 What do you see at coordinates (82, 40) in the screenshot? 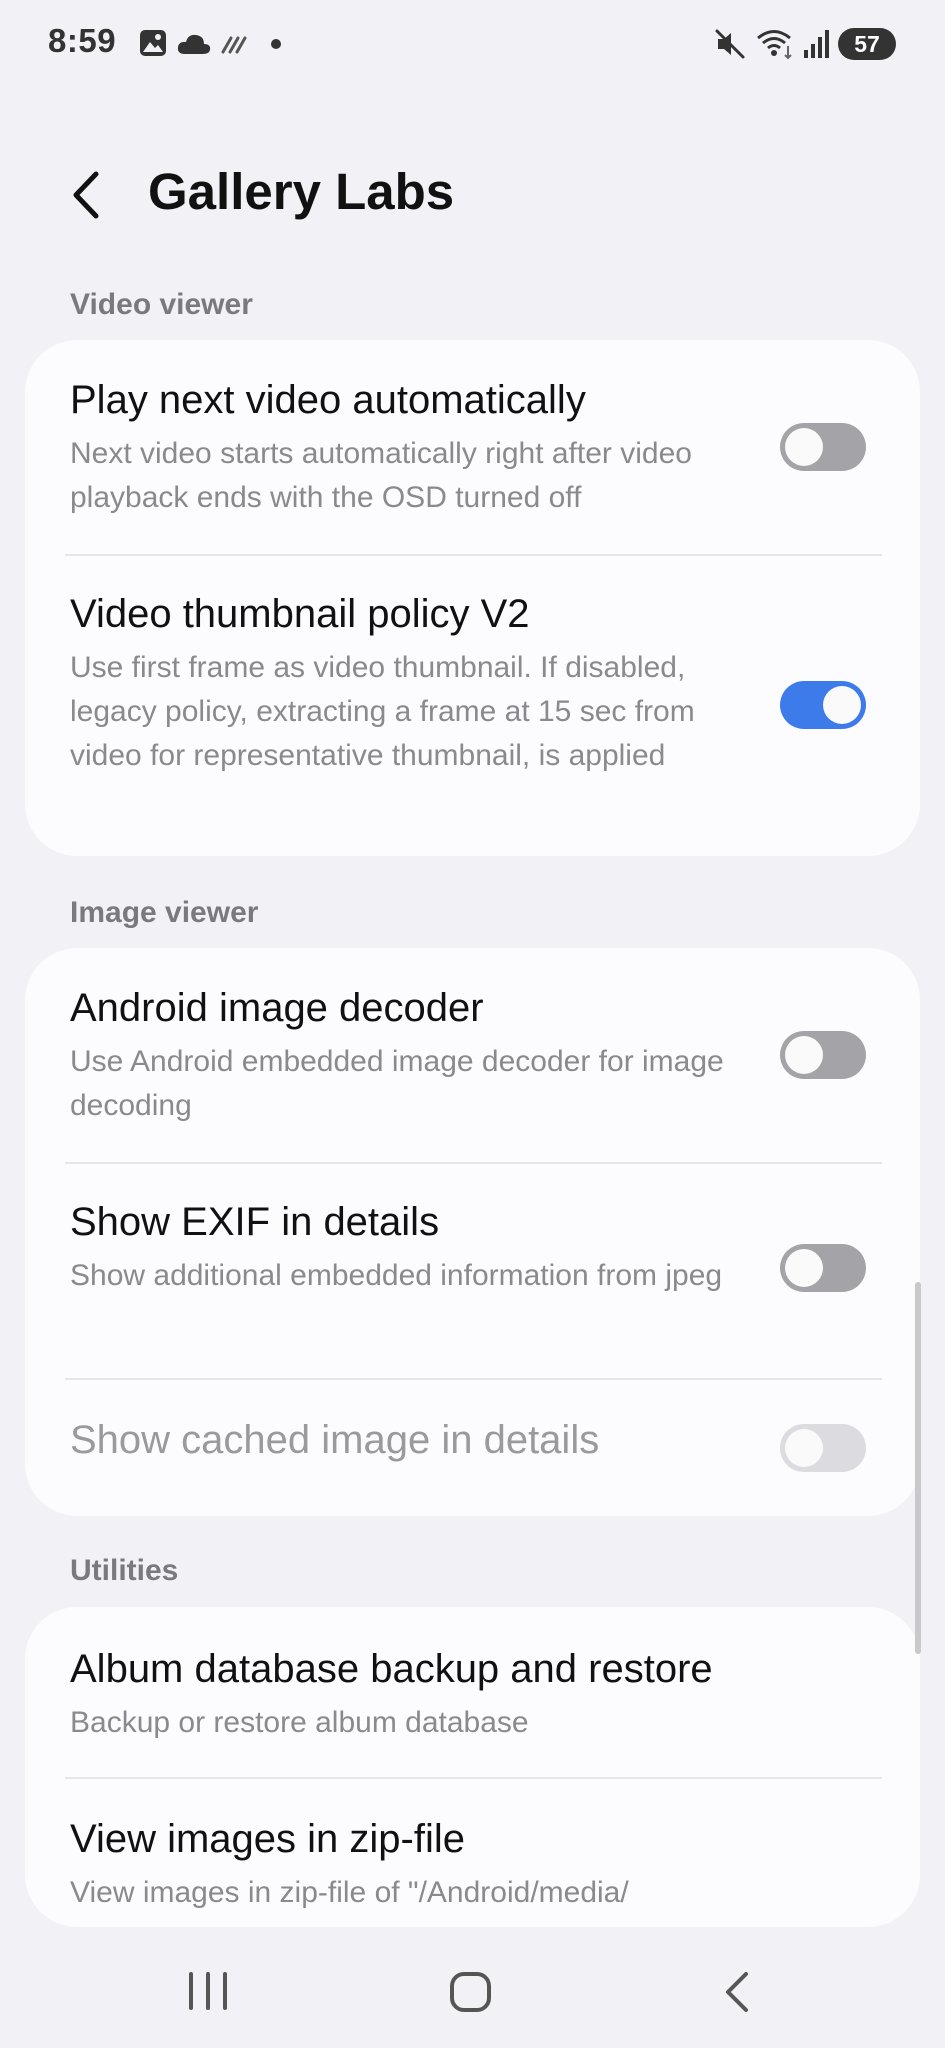
I see `status-time: 8:59` at bounding box center [82, 40].